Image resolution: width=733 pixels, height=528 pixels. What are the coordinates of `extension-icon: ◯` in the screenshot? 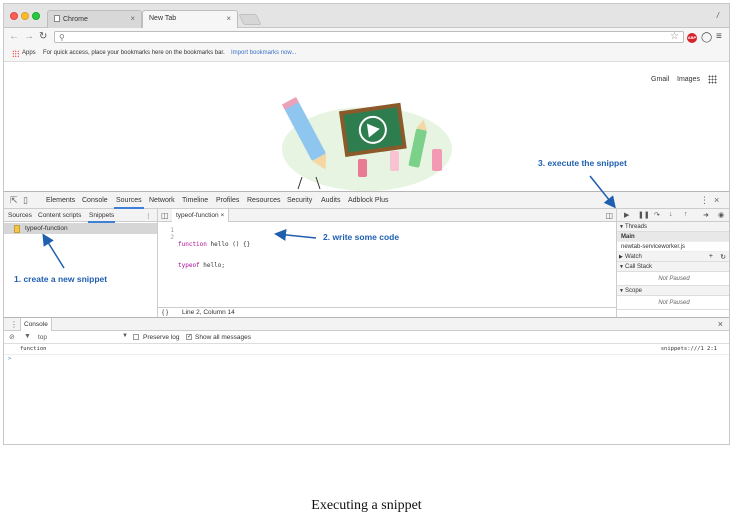 It's located at (706, 37).